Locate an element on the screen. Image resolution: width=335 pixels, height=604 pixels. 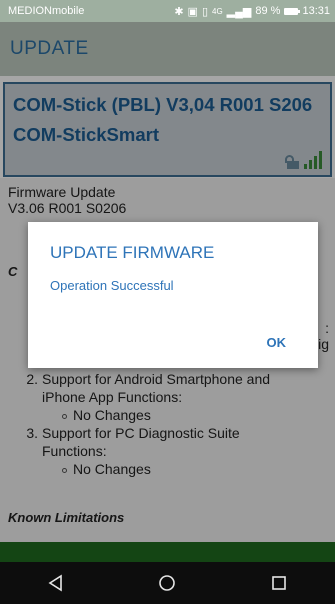
back-triangle-icon is located at coordinates (56, 583).